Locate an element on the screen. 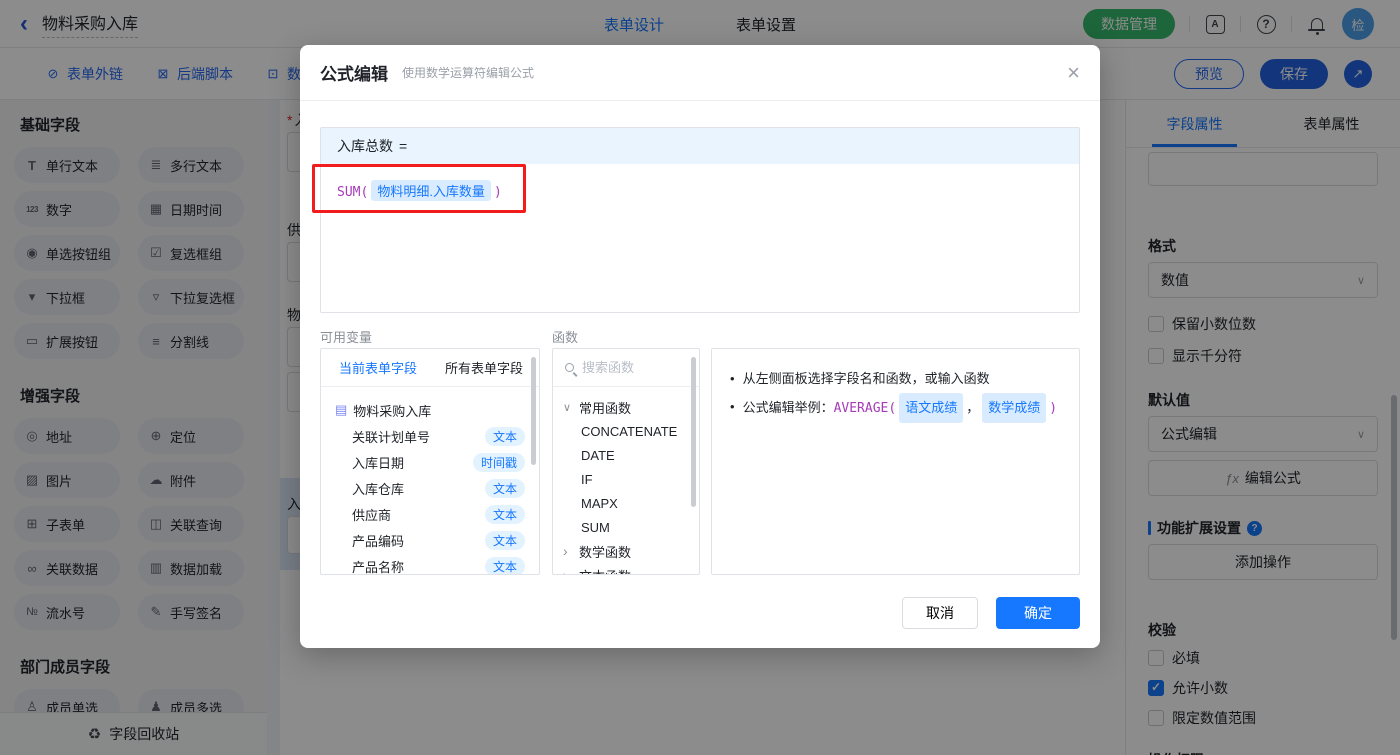 This screenshot has width=1400, height=755. example-comma: ， is located at coordinates (973, 407).